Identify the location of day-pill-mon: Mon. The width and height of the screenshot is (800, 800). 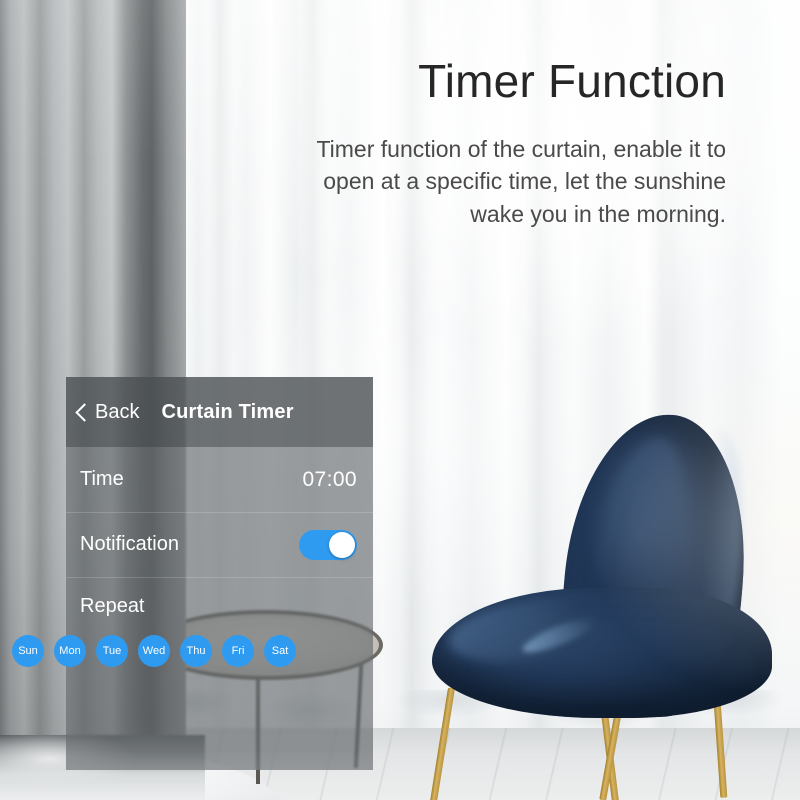
(70, 651).